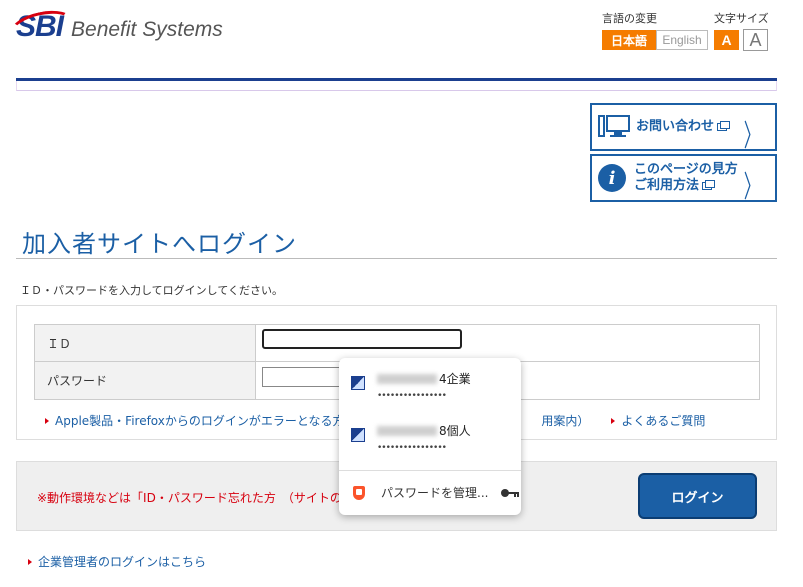 The image size is (803, 587). What do you see at coordinates (612, 178) in the screenshot?
I see `info-icon: i` at bounding box center [612, 178].